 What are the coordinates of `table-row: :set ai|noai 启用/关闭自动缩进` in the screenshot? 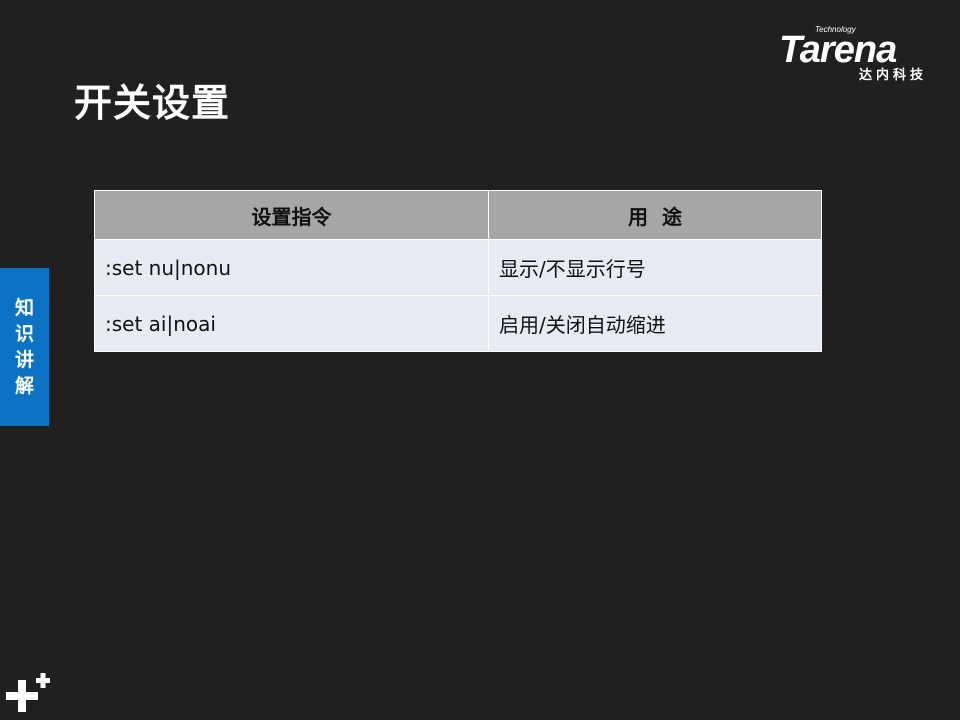 It's located at (458, 323).